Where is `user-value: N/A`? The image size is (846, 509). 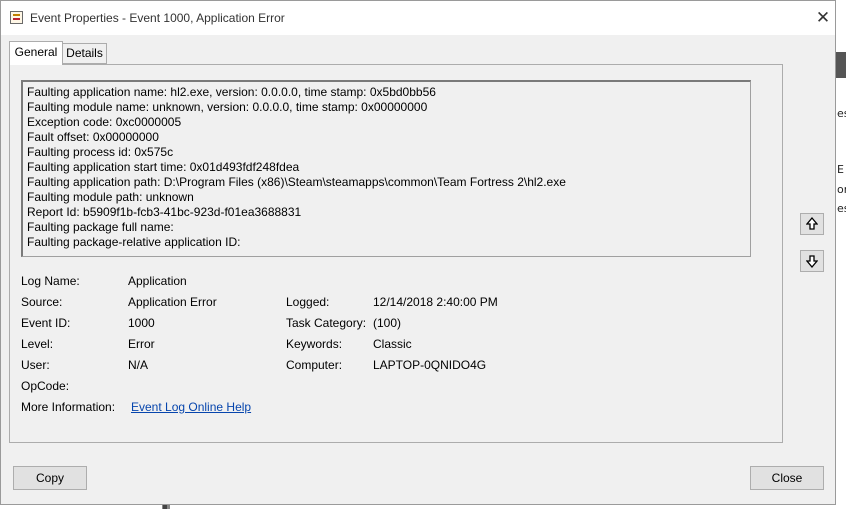 user-value: N/A is located at coordinates (138, 365).